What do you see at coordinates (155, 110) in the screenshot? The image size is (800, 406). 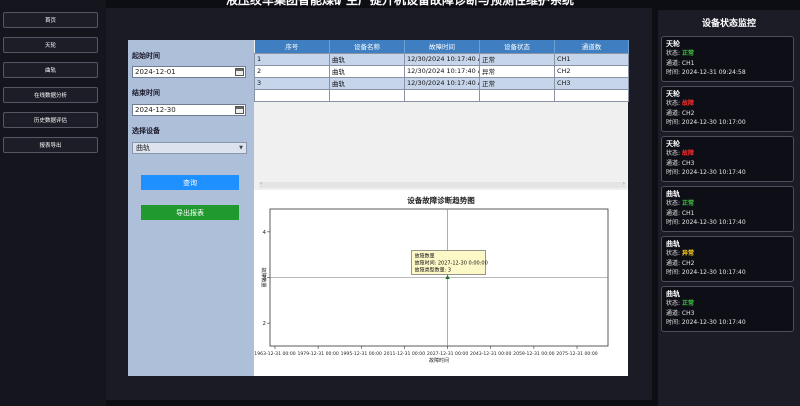 I see `end-date-value: 2024-12-30` at bounding box center [155, 110].